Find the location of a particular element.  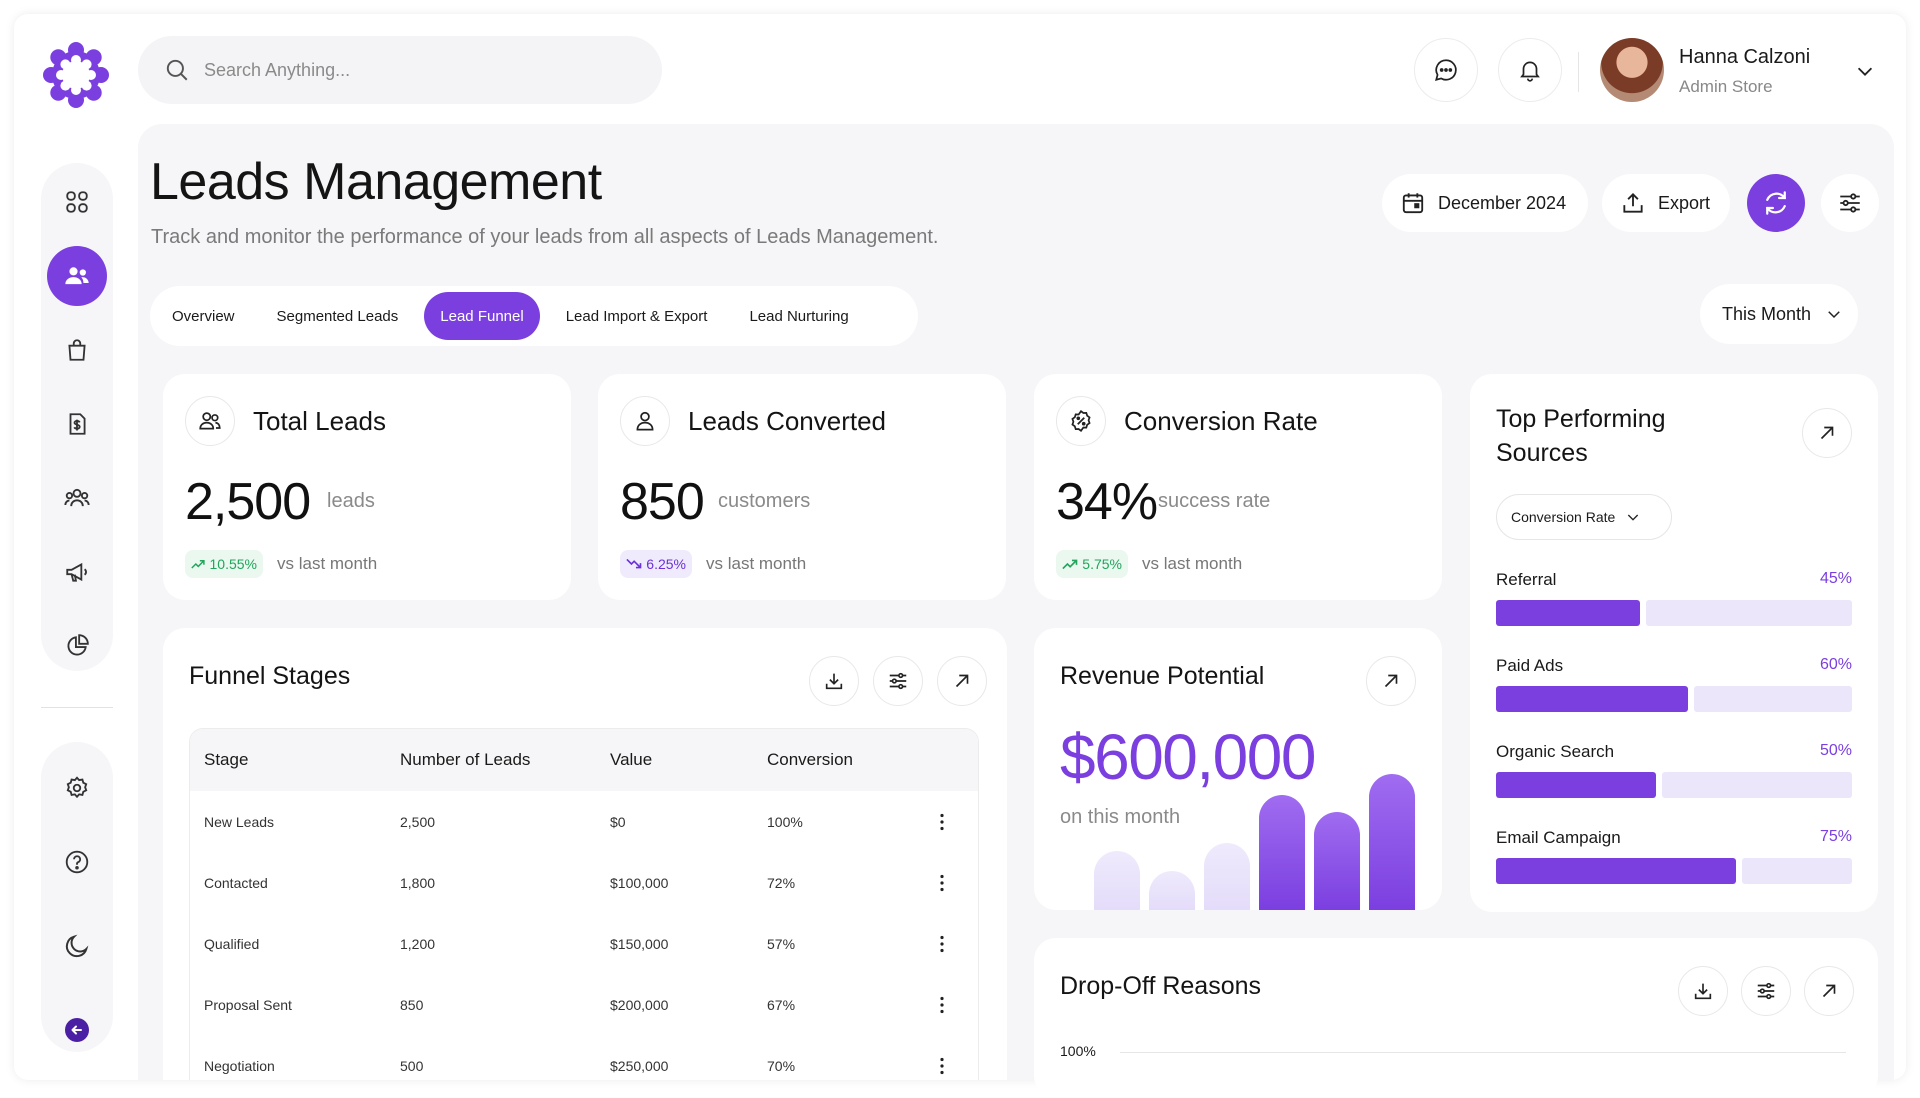

leads-cell: 1,800 is located at coordinates (418, 882).